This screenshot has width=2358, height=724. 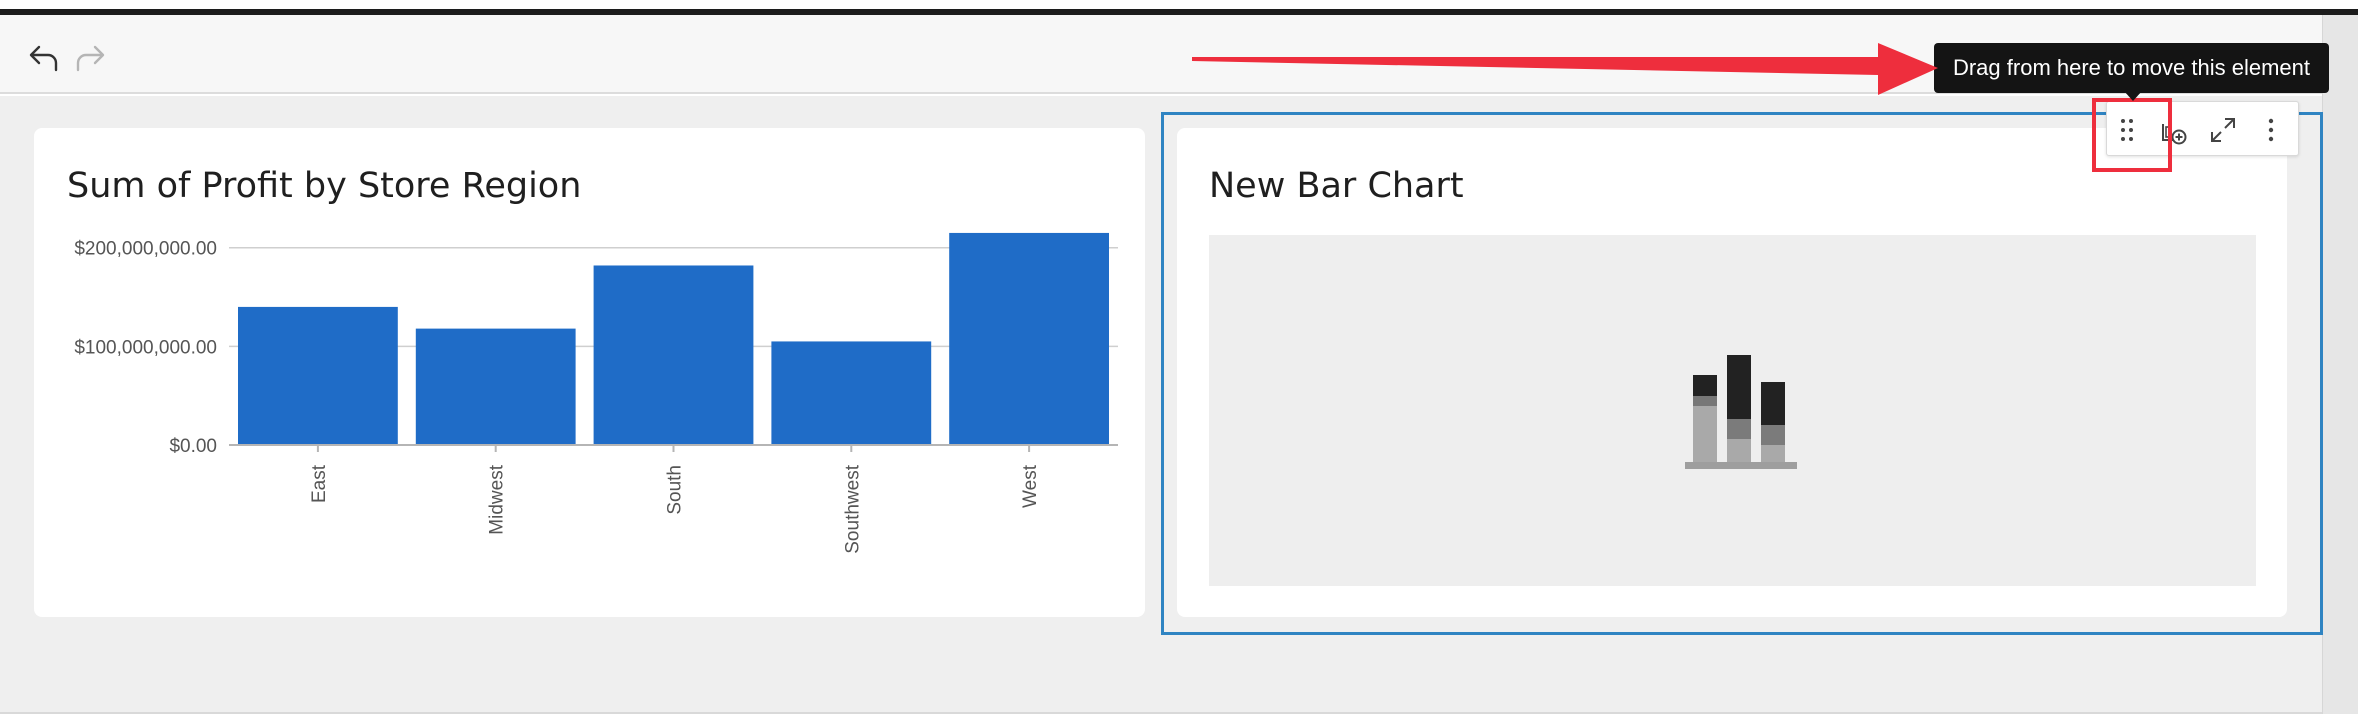 I want to click on expand-icon, so click(x=2223, y=130).